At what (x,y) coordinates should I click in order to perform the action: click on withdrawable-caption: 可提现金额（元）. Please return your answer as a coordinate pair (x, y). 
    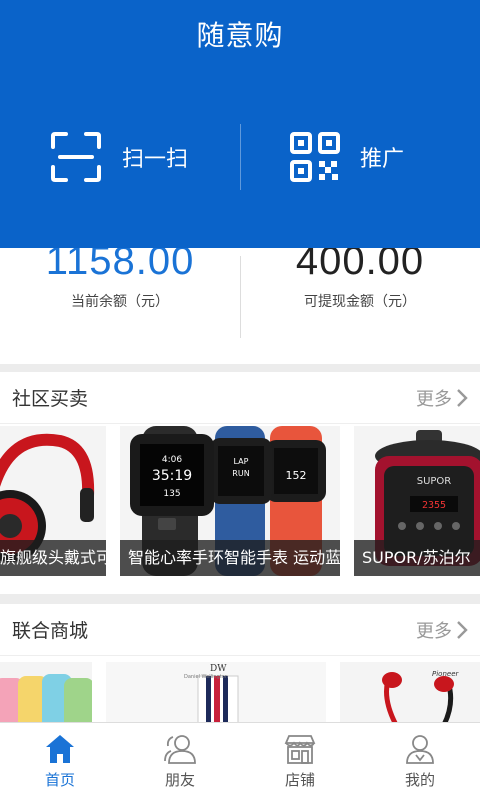
    Looking at the image, I should click on (360, 302).